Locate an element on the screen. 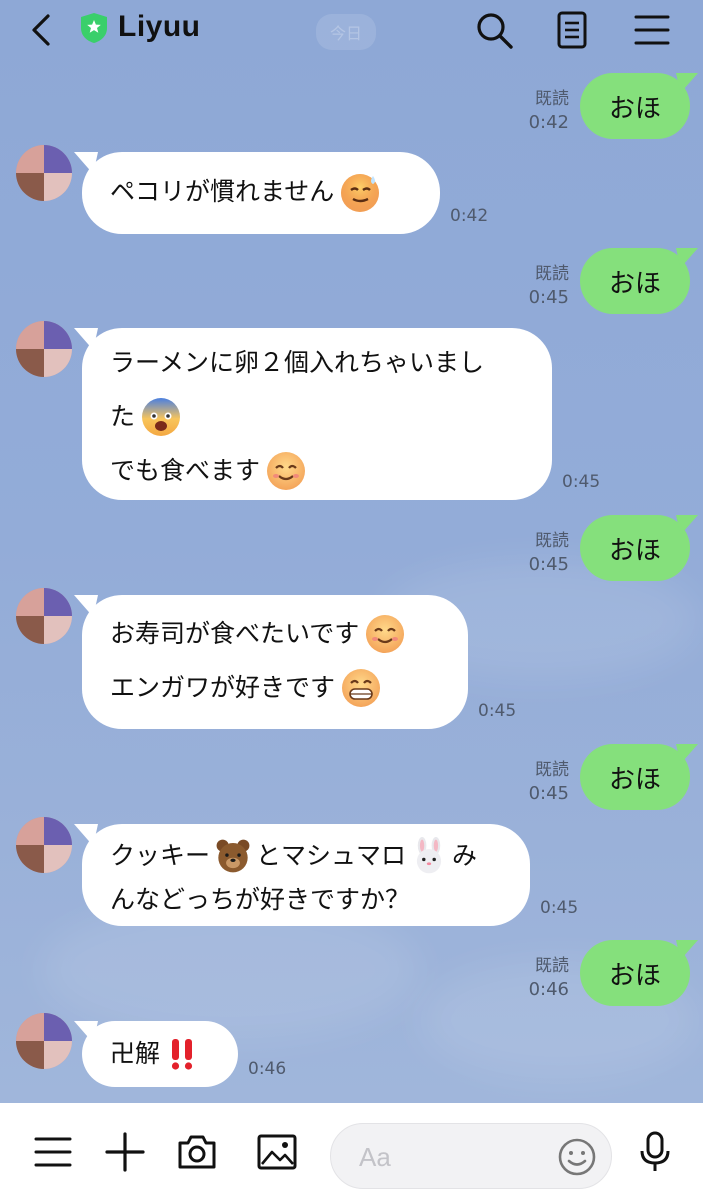 This screenshot has width=703, height=1200. double-exclamation-emoji-icon is located at coordinates (182, 1054).